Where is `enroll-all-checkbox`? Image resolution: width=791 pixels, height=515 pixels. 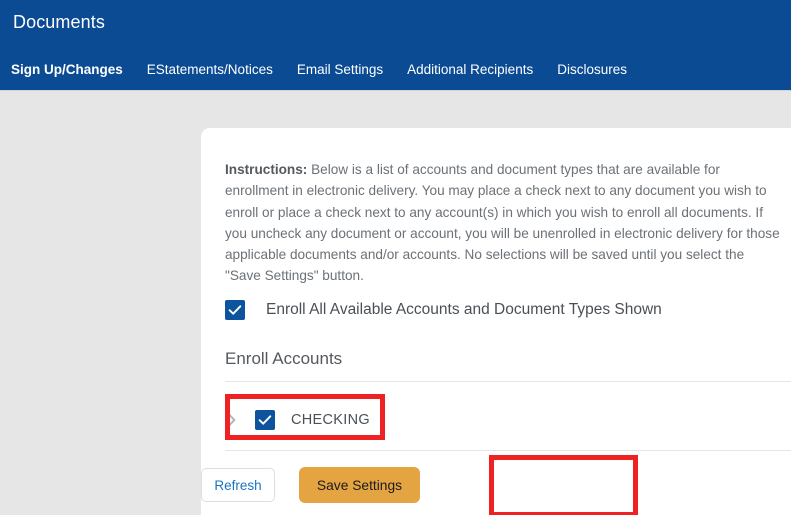
enroll-all-checkbox is located at coordinates (235, 310).